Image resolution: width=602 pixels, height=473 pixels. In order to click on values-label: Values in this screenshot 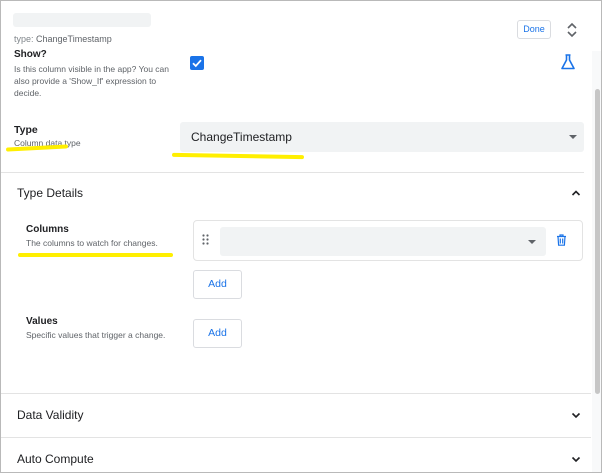, I will do `click(42, 321)`.